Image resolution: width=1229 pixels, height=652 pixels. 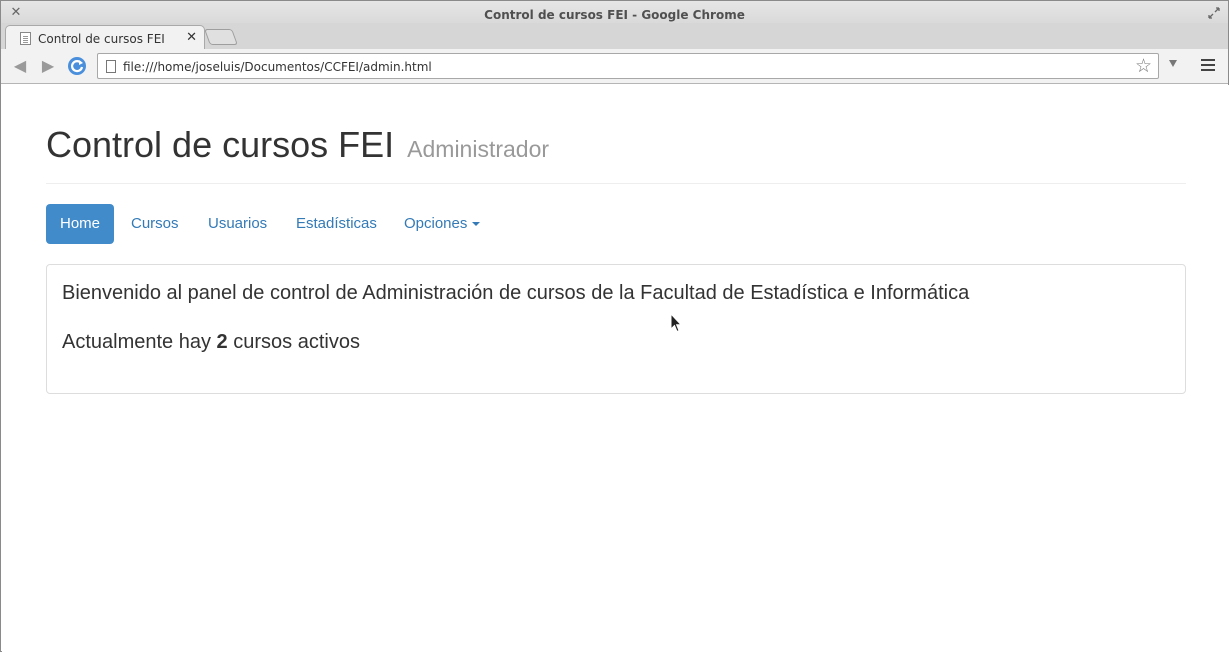 I want to click on forward-icon: ▶, so click(x=48, y=66).